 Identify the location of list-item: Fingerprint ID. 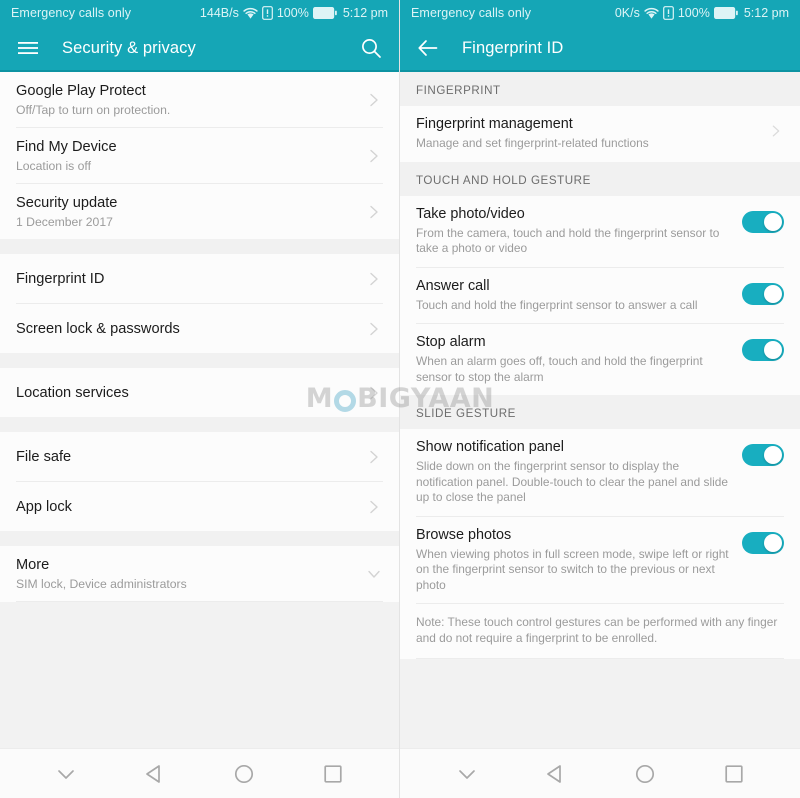
(199, 278).